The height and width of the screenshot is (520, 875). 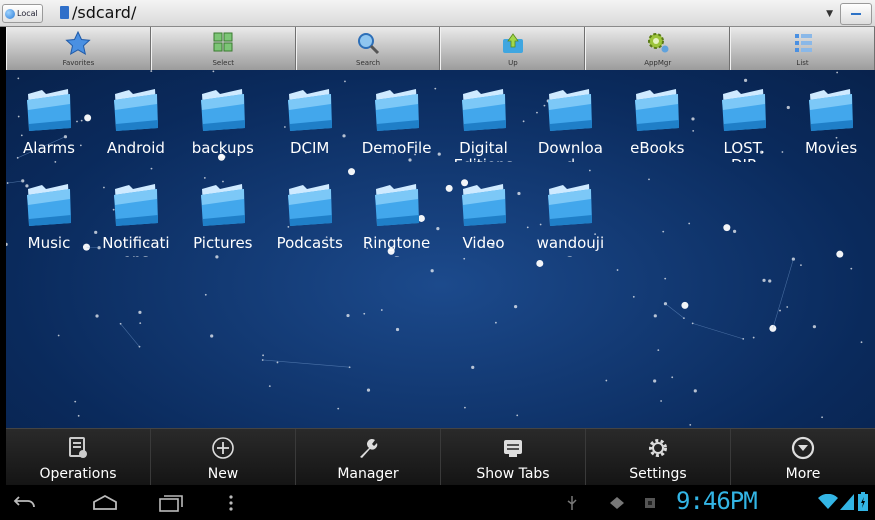 I want to click on toolbar-label: Up, so click(x=513, y=63).